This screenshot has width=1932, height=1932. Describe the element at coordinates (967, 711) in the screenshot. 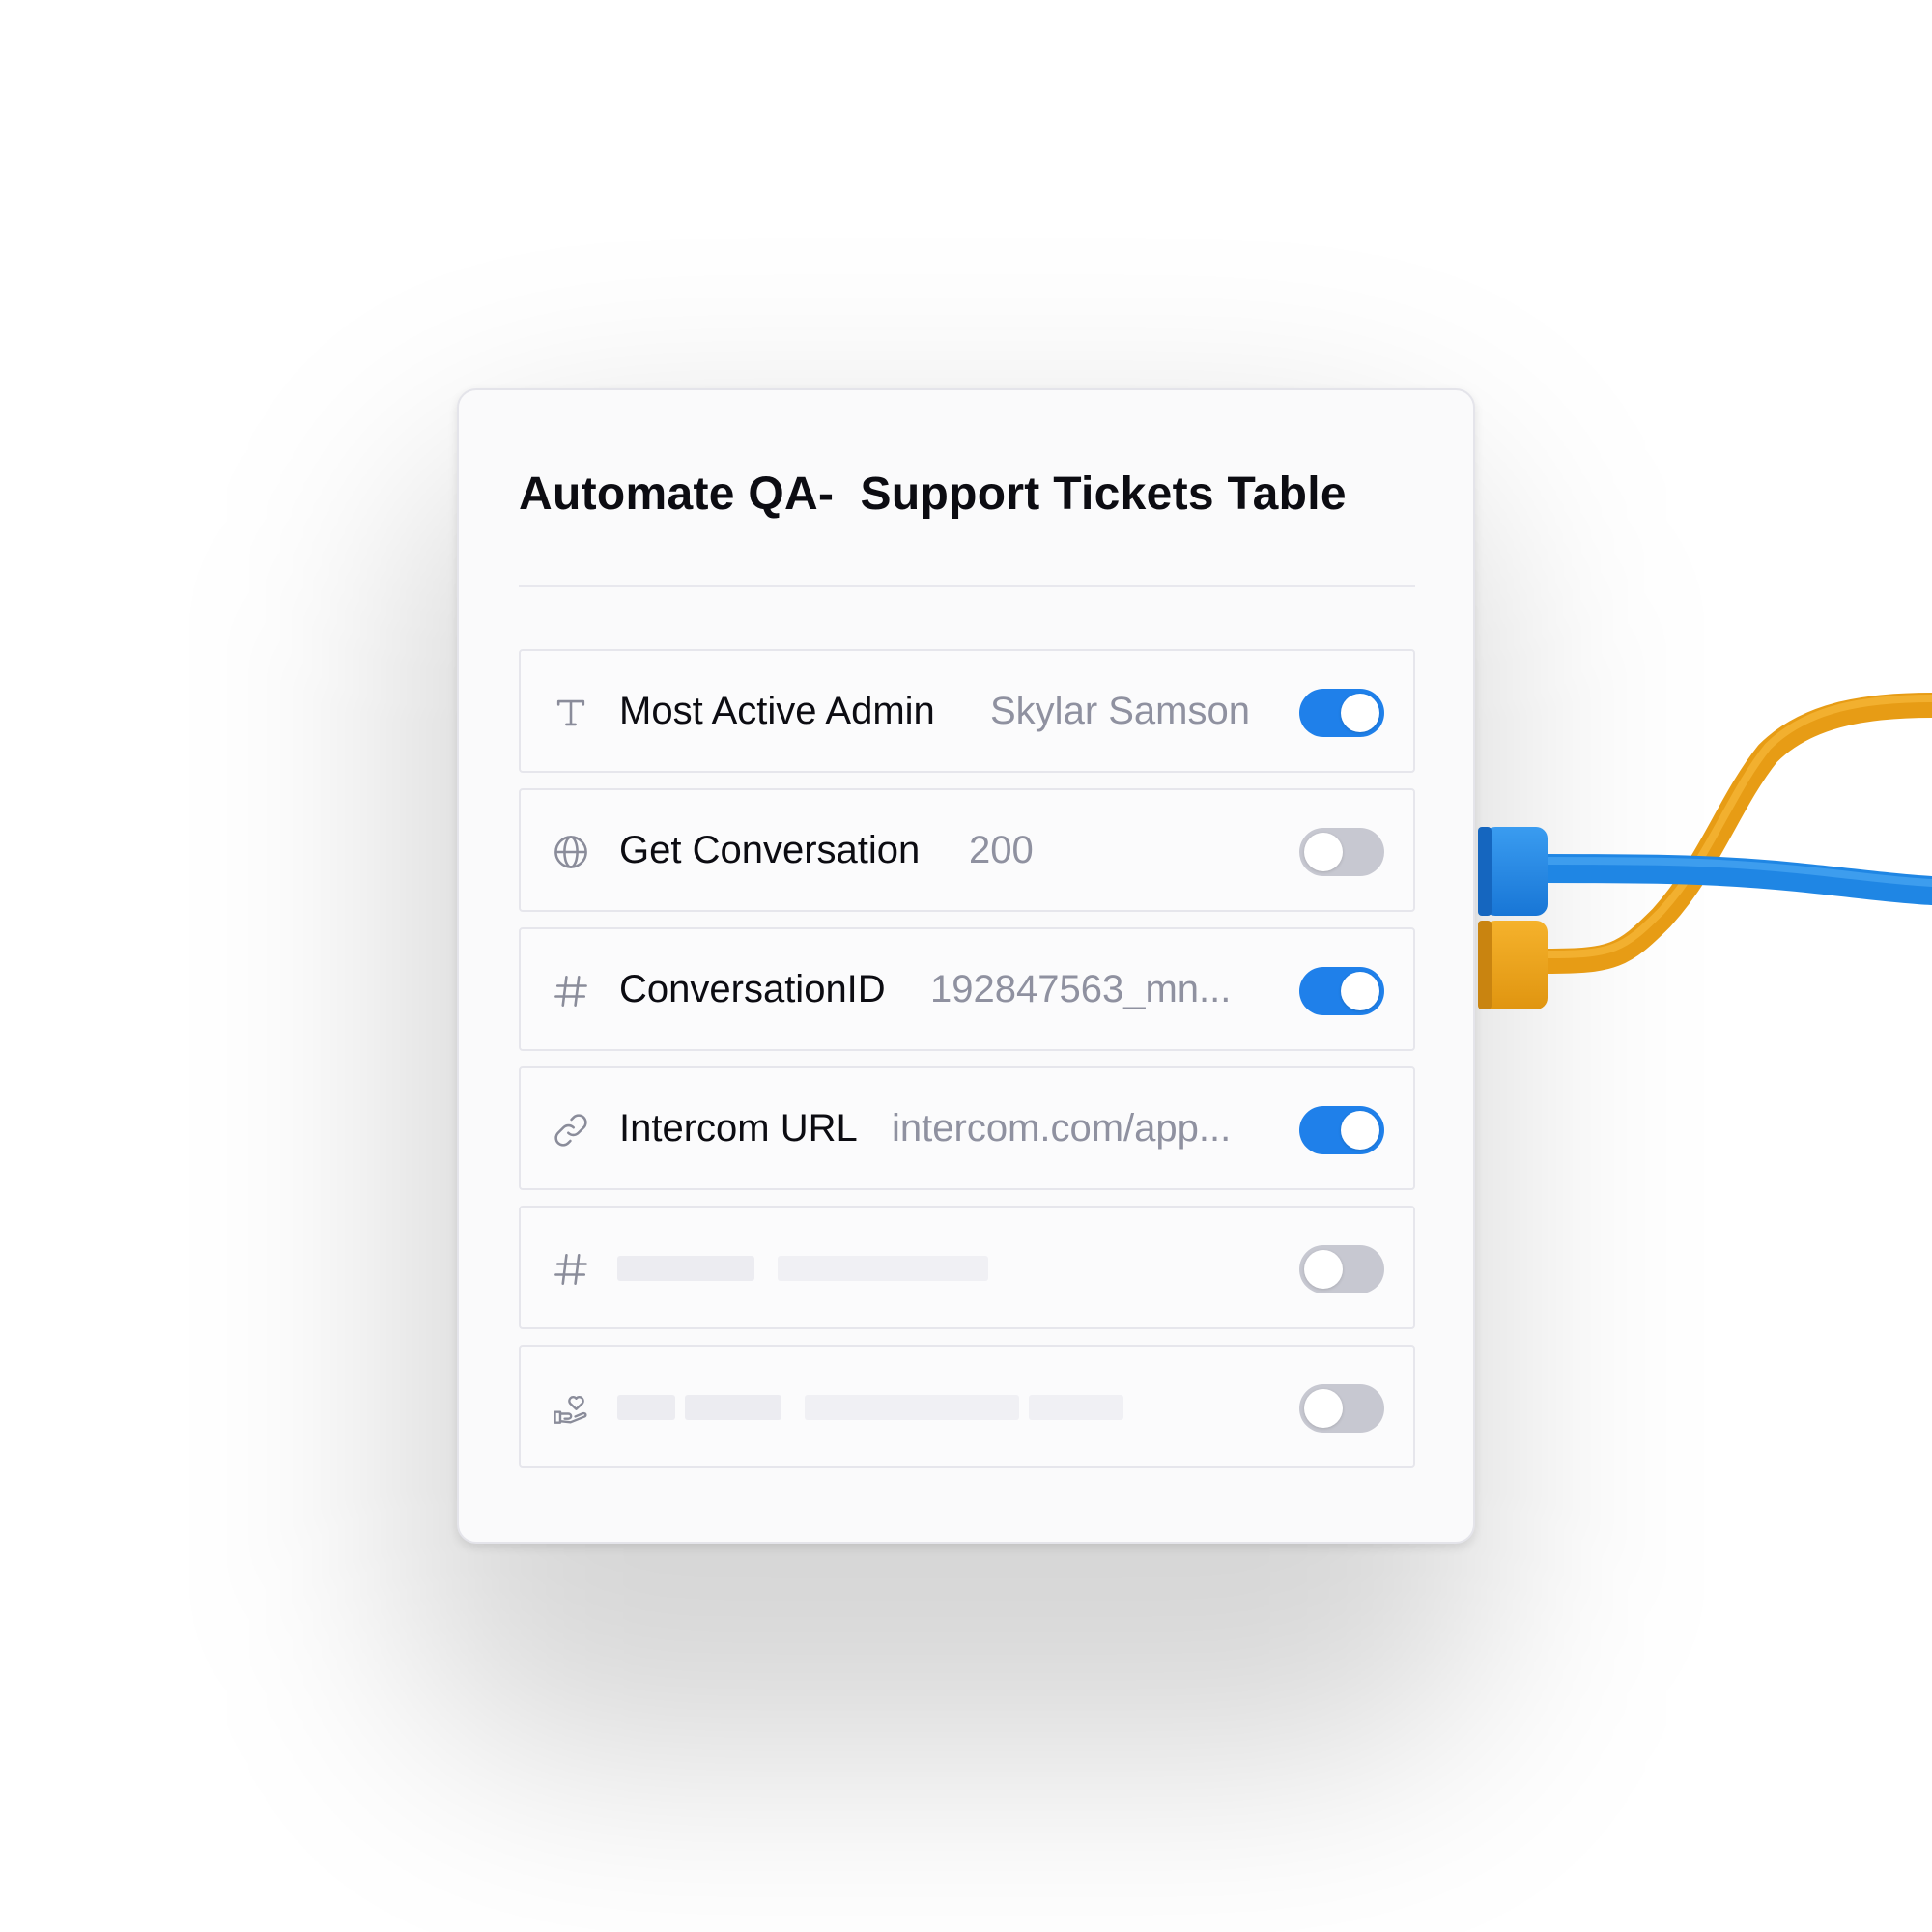

I see `field-row-most-active-admin: Most Active Admin Skylar Samson` at that location.